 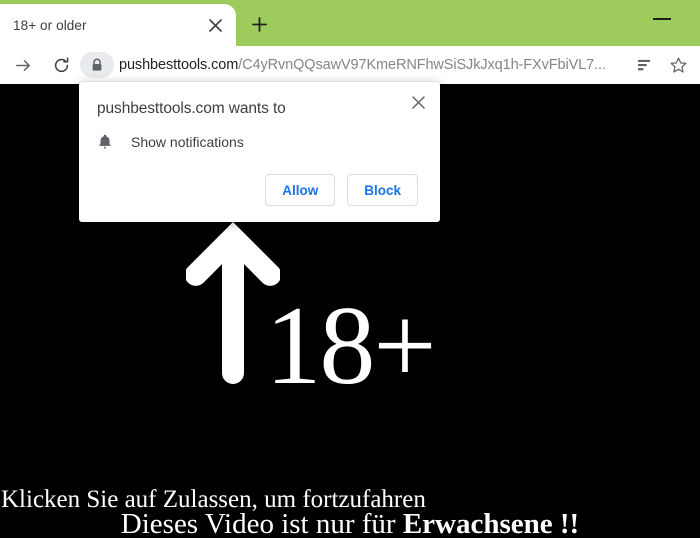 What do you see at coordinates (191, 108) in the screenshot?
I see `dialog-title: pushbesttools.com wants to` at bounding box center [191, 108].